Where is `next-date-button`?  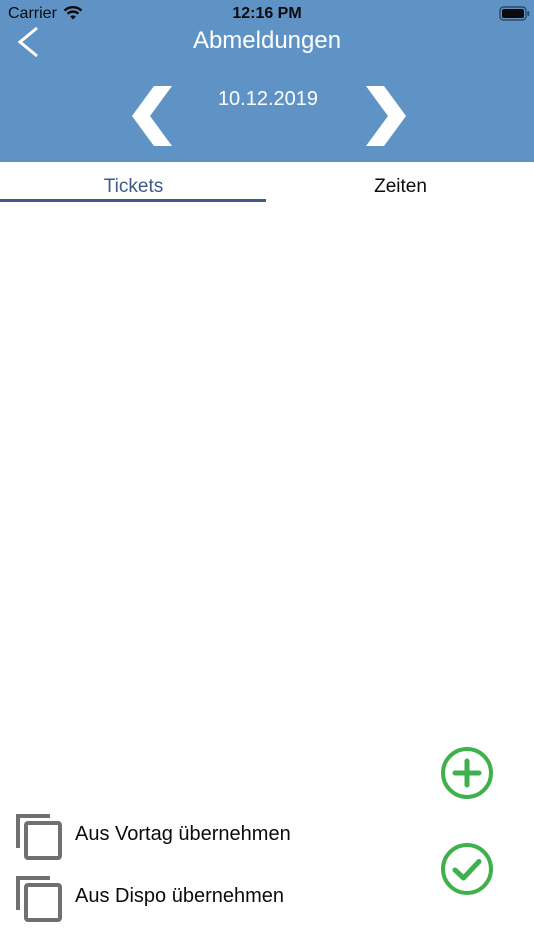
next-date-button is located at coordinates (384, 116).